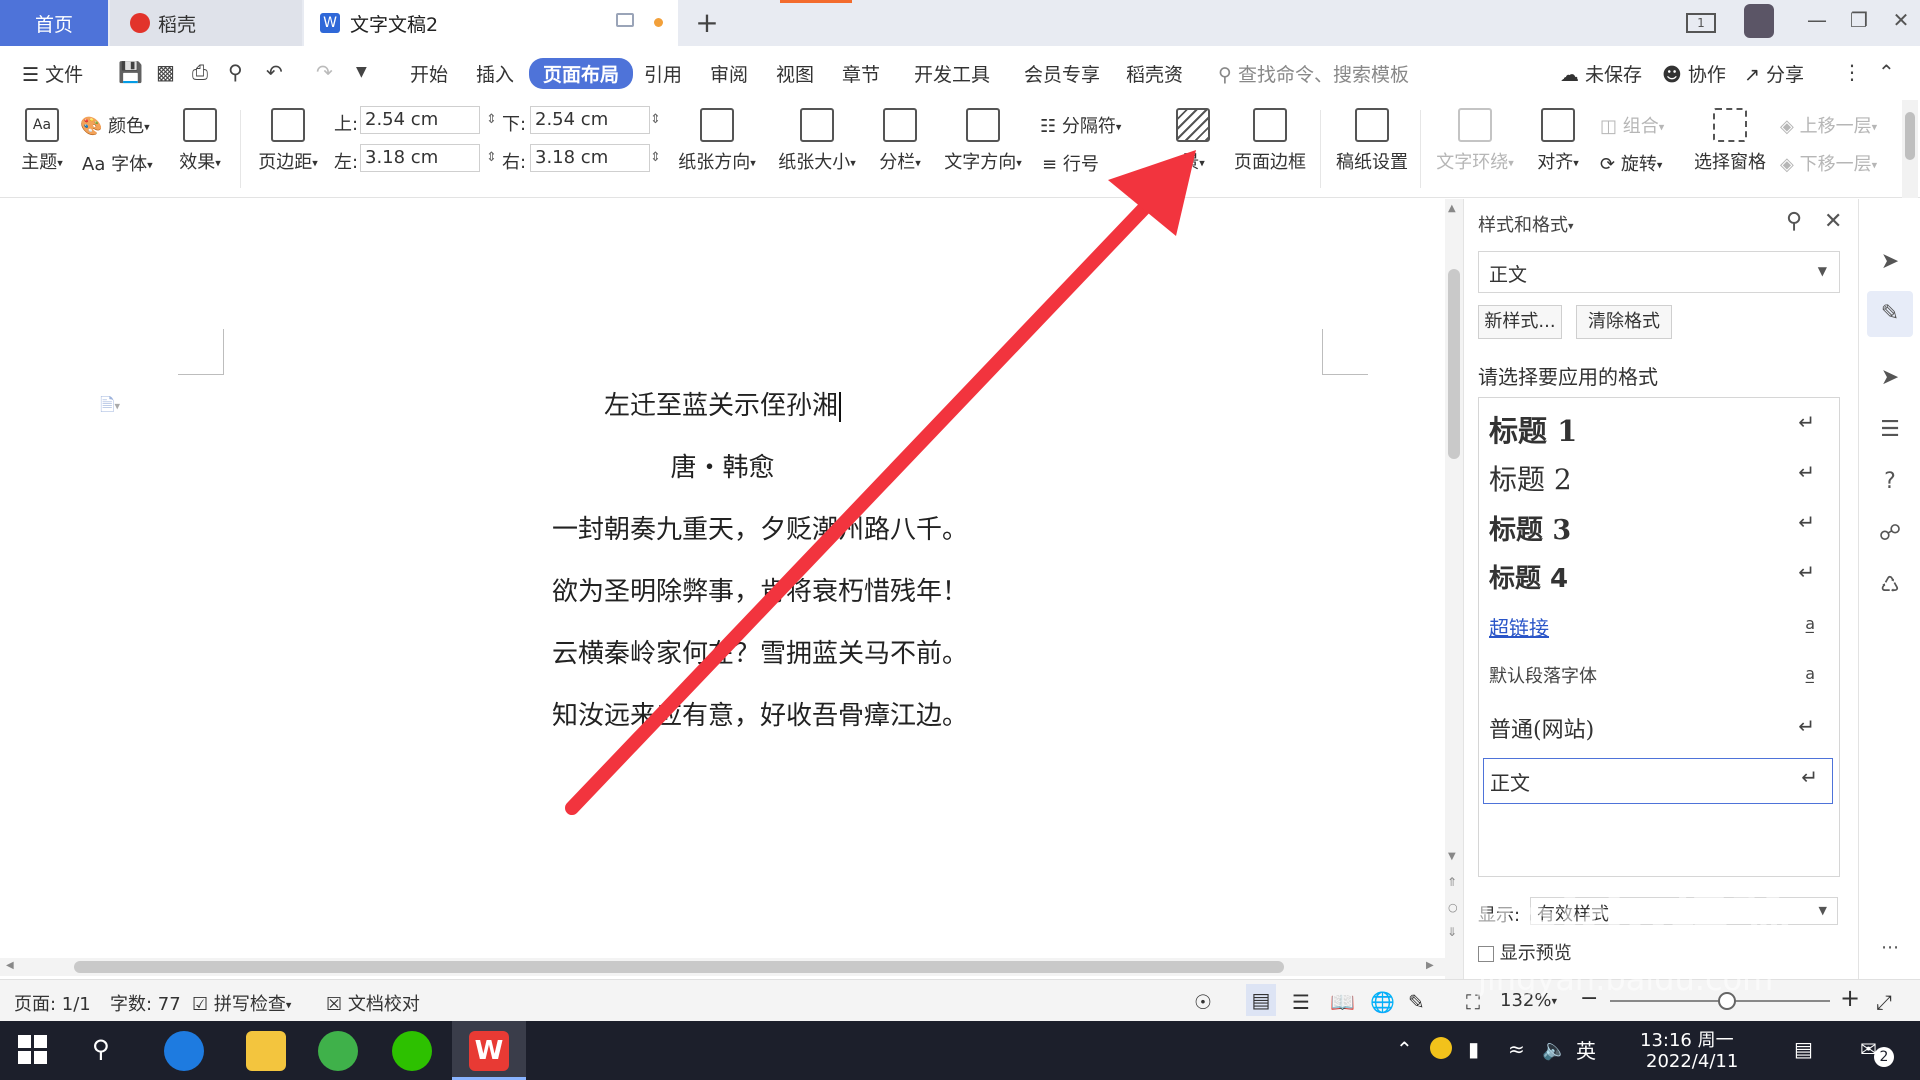  What do you see at coordinates (1803, 1049) in the screenshot?
I see `notes-icon: ▤` at bounding box center [1803, 1049].